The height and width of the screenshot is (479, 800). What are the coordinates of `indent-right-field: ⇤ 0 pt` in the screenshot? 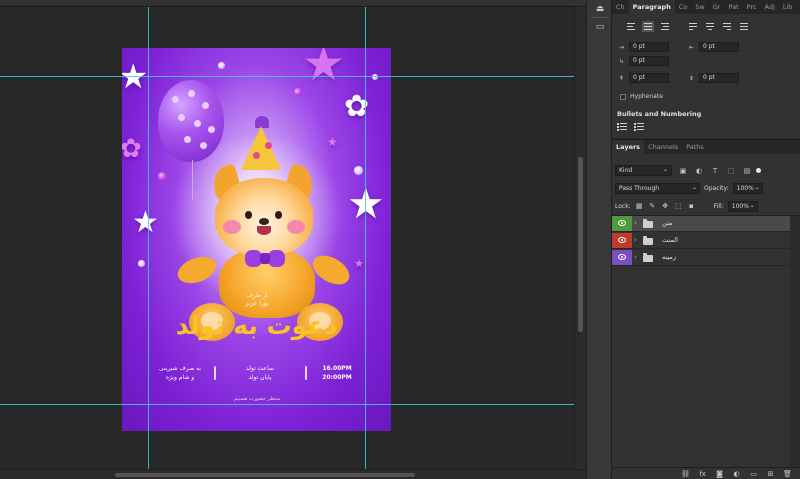 It's located at (712, 47).